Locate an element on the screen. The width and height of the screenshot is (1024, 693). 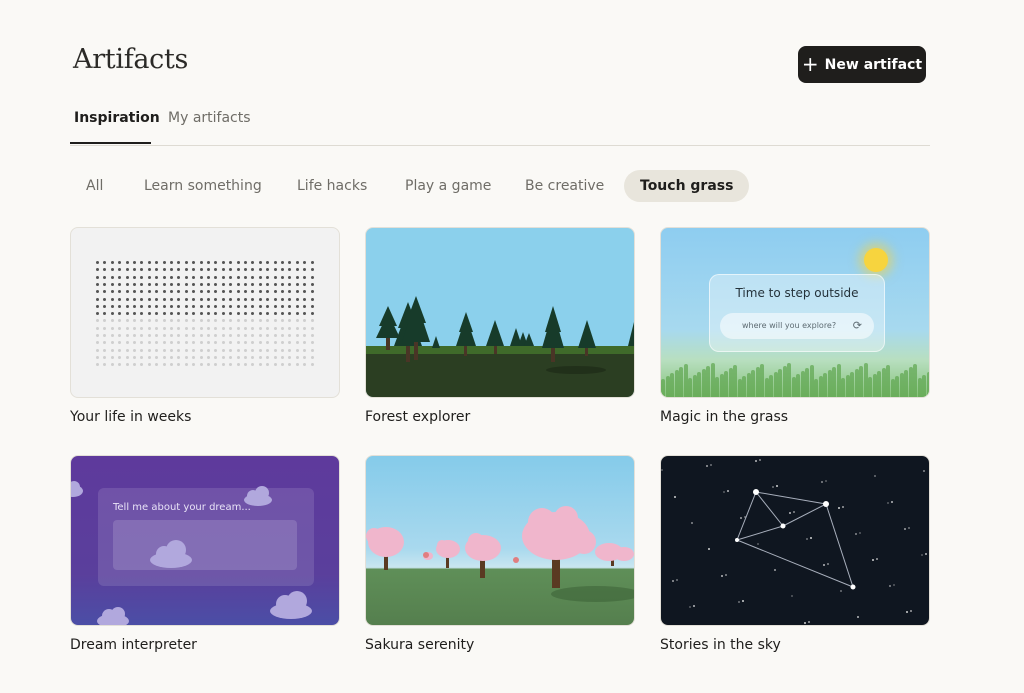
card-thumbnail is located at coordinates (795, 540).